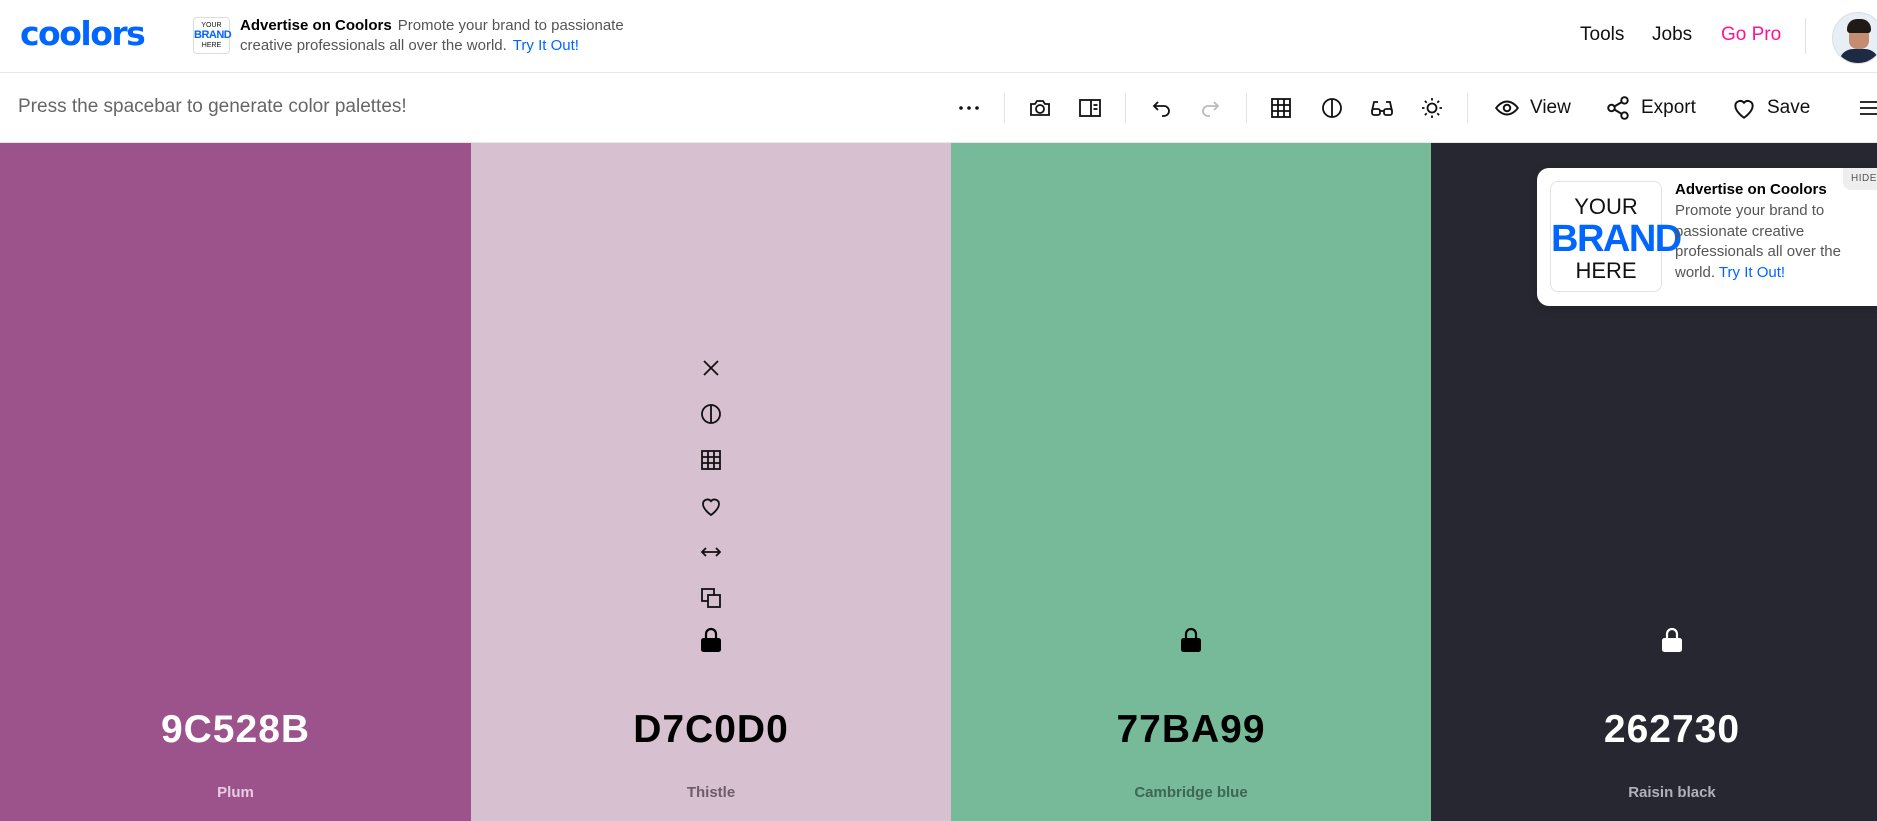 This screenshot has height=821, width=1877. What do you see at coordinates (711, 552) in the screenshot?
I see `drag-icon` at bounding box center [711, 552].